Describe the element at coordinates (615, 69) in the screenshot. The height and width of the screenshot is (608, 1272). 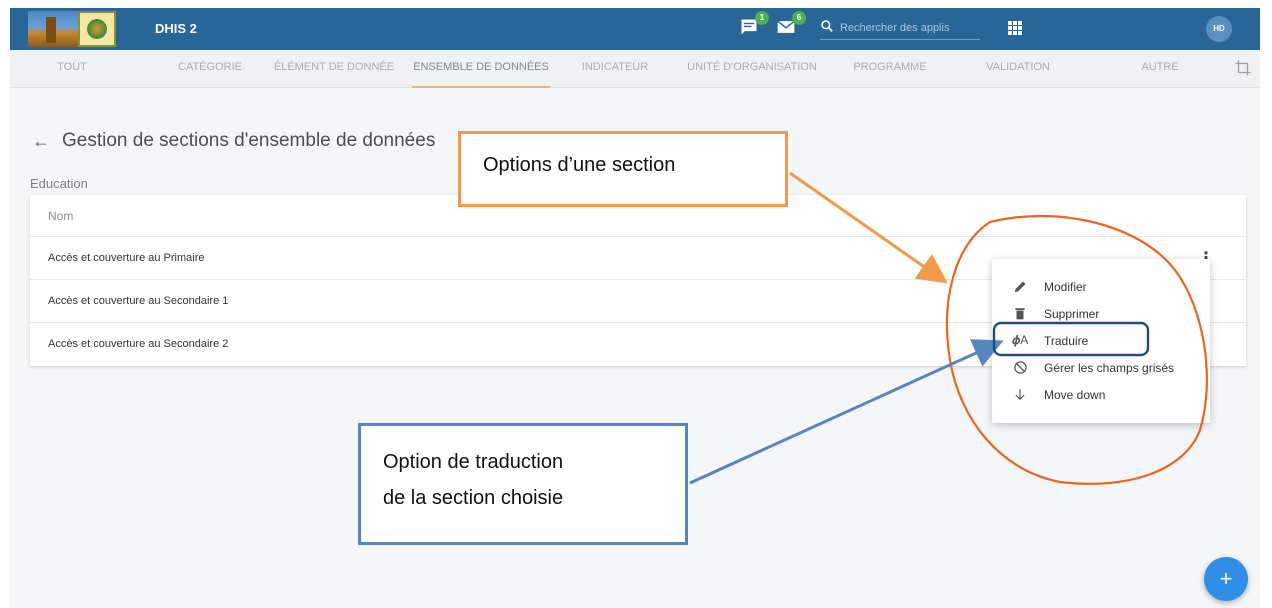
I see `tab-indicateur: INDICATEUR` at that location.